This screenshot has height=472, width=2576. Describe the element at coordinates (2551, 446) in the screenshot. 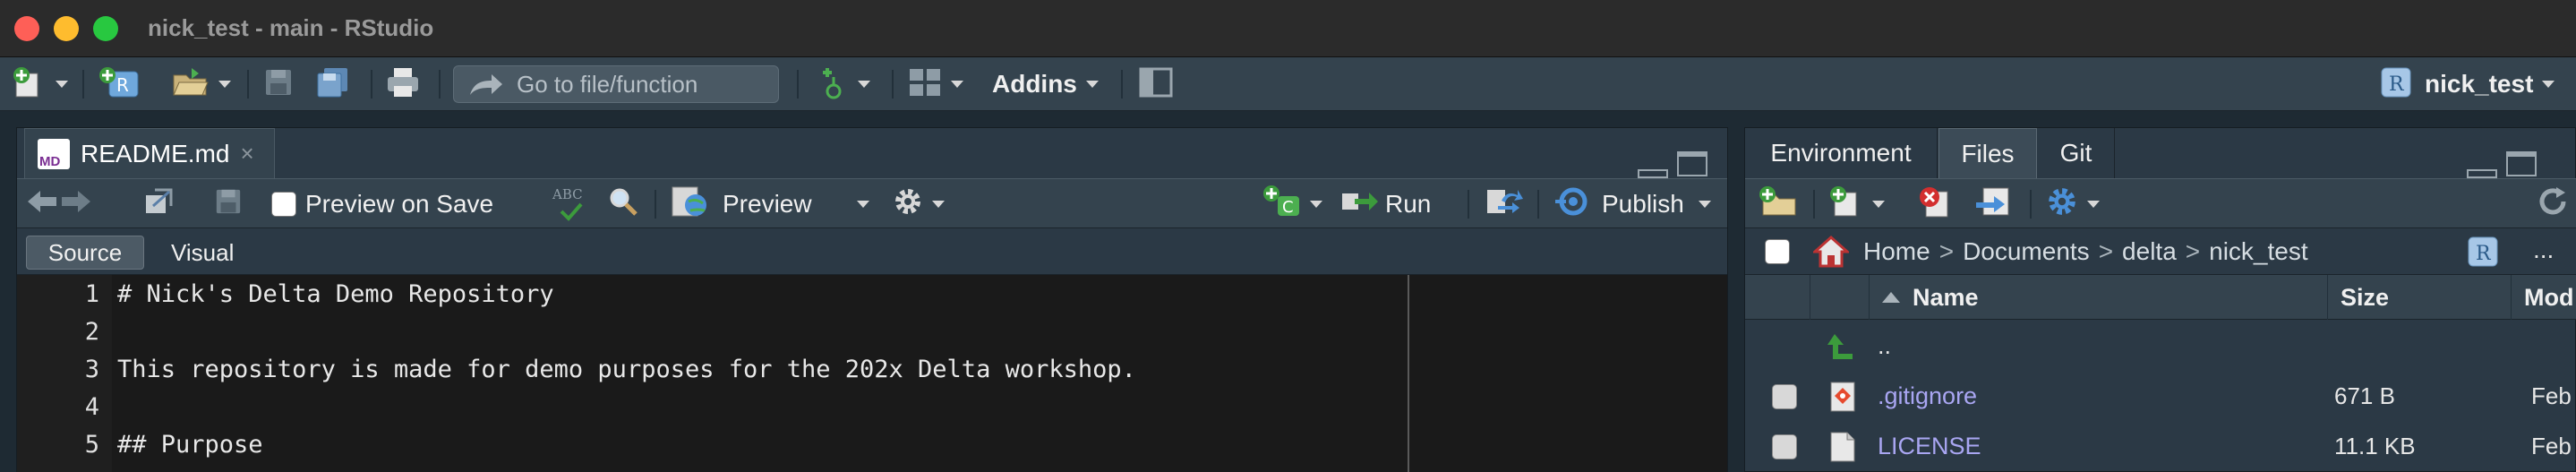

I see `file-modified: Feb` at that location.